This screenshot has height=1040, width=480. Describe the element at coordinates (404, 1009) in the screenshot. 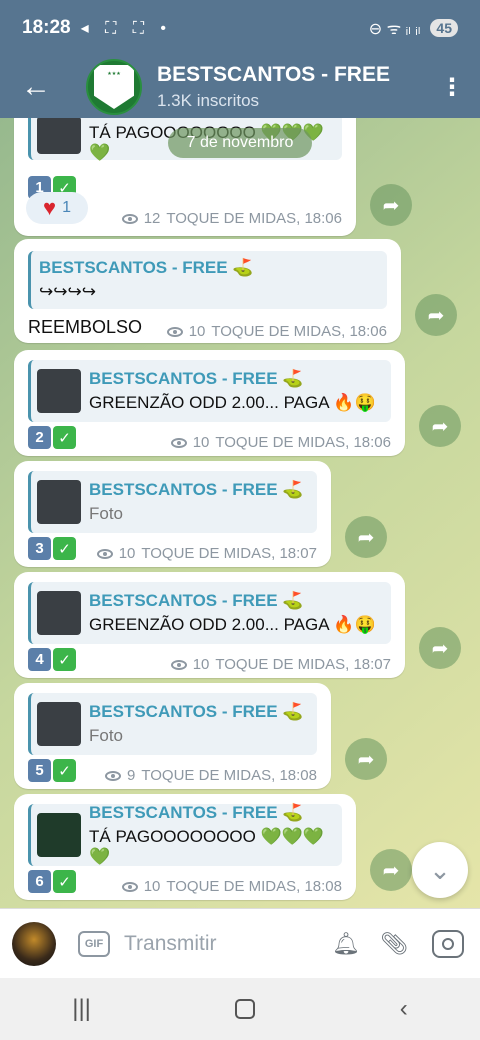

I see `back-nav-icon: ‹` at that location.